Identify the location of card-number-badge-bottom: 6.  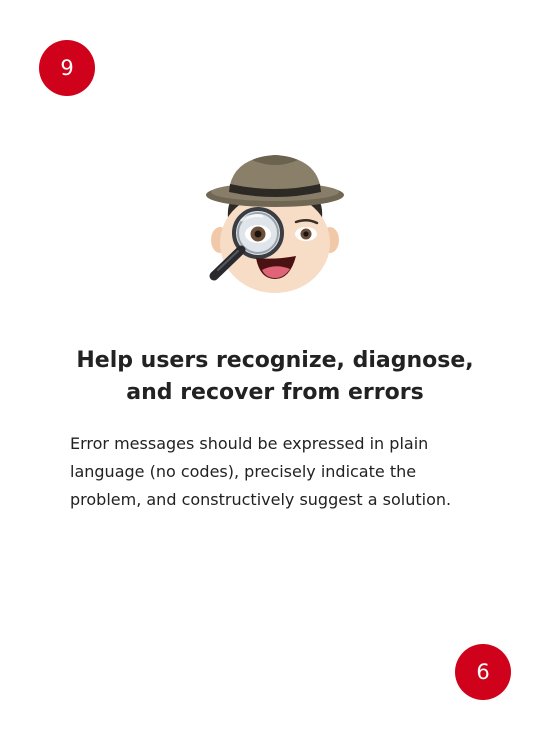
(483, 672).